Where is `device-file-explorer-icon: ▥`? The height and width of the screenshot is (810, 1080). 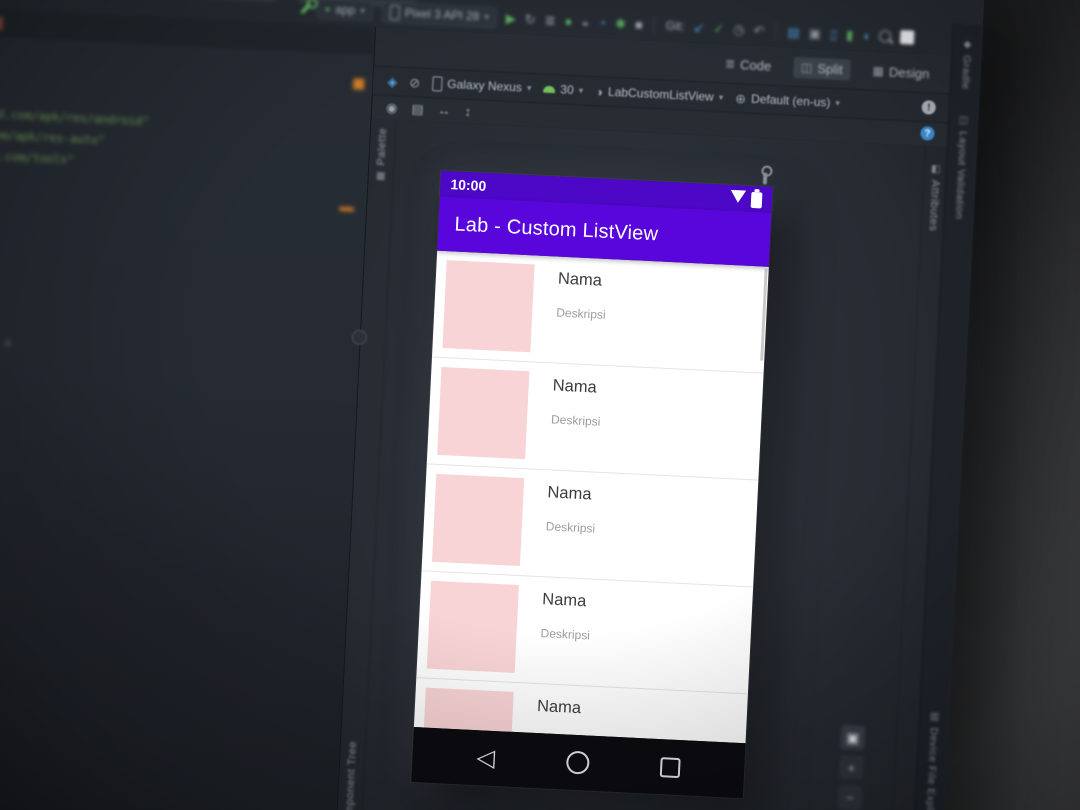
device-file-explorer-icon: ▥ is located at coordinates (934, 717).